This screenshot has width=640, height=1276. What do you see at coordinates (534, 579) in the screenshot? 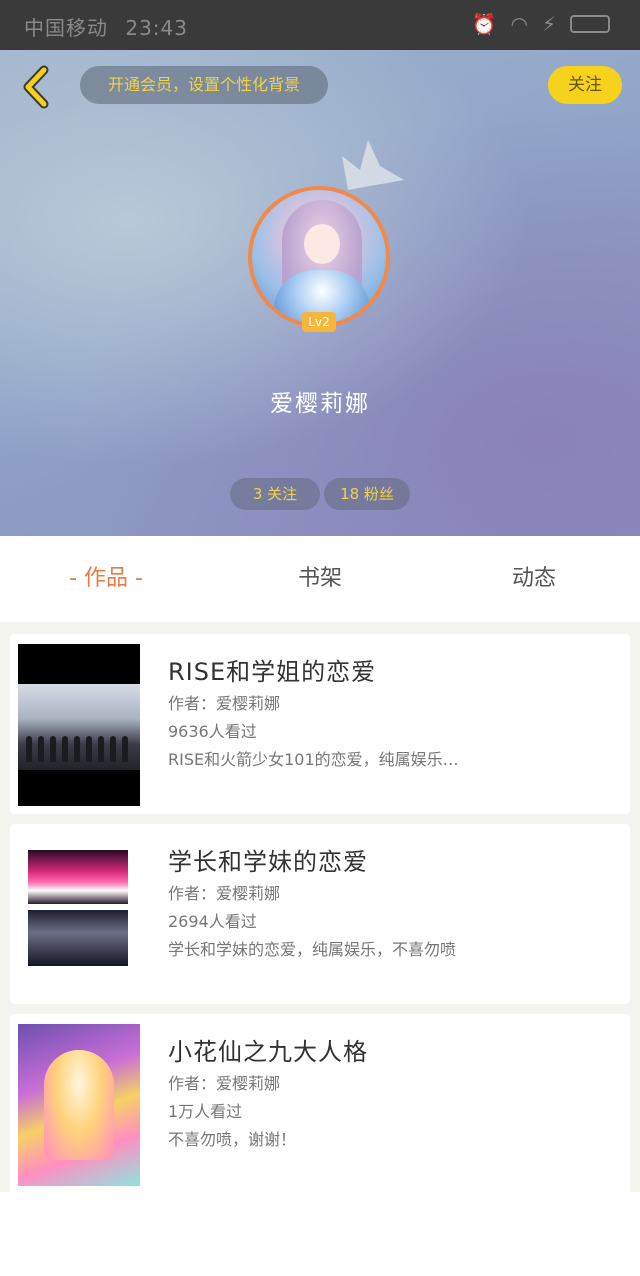
I see `tab-activity: 动态` at bounding box center [534, 579].